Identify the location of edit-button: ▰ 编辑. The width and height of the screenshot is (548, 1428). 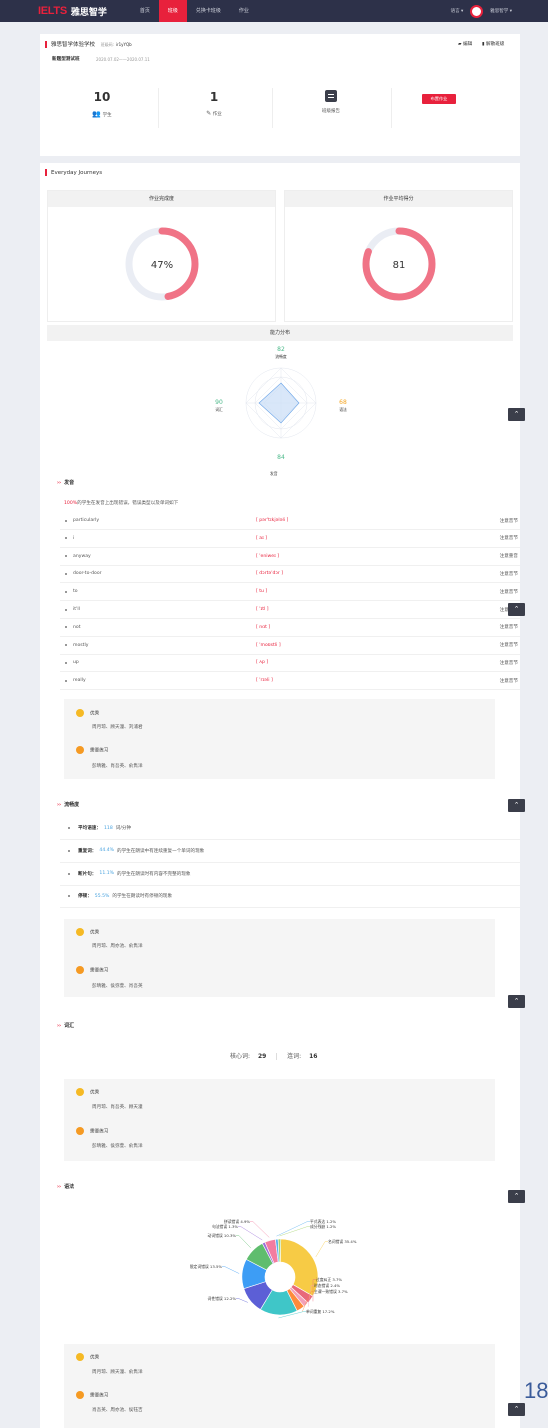
(465, 44).